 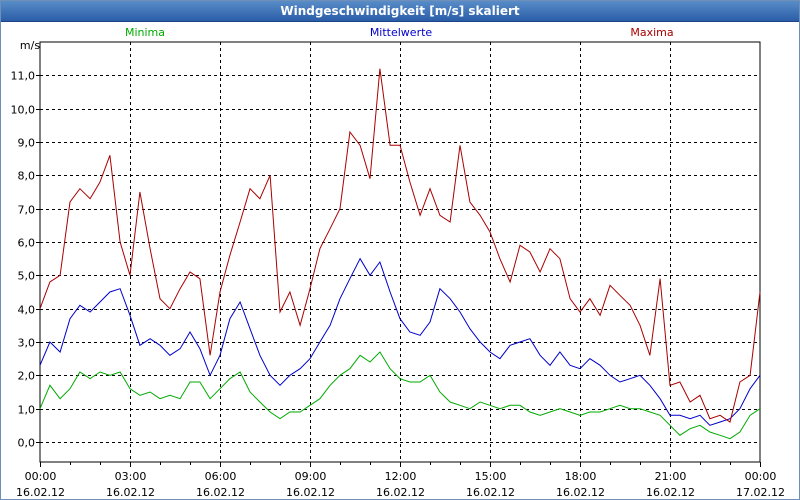 I want to click on y-tick-label: 6,0, so click(x=27, y=243).